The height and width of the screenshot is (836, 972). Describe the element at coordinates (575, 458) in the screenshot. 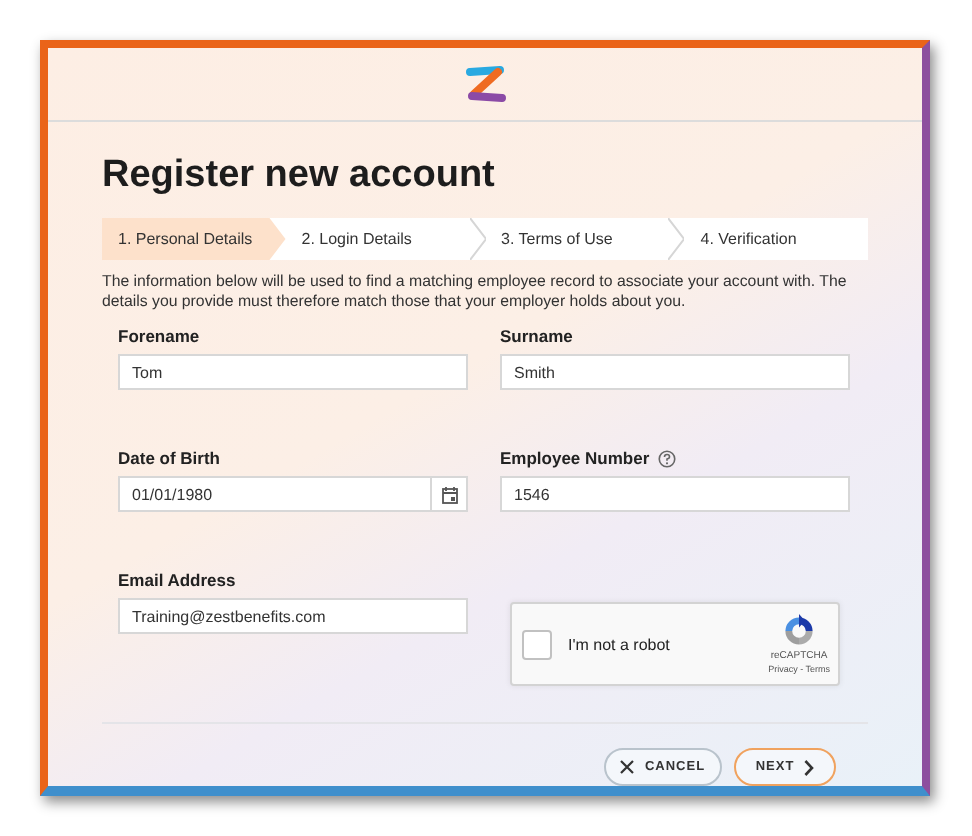

I see `field-label: Employee Number` at that location.